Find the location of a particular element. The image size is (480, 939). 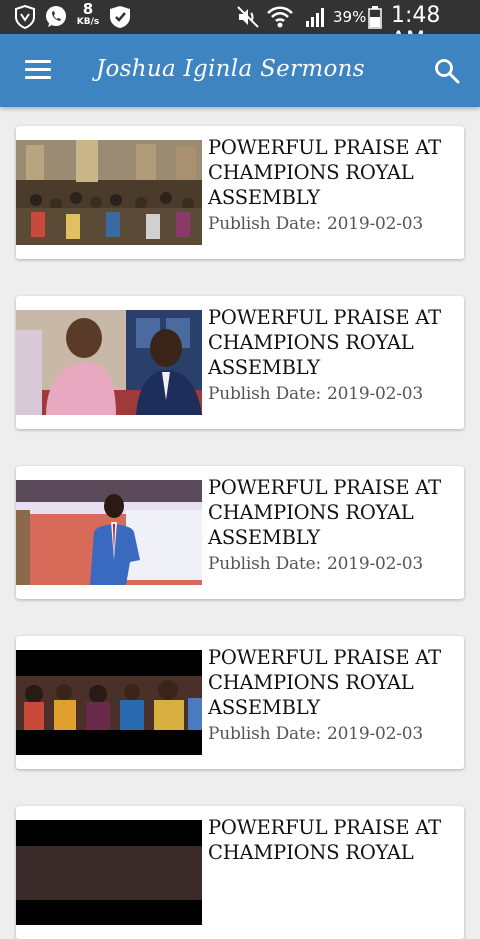

status-bar: 8 KB/s 39% 1:48 AM is located at coordinates (240, 26).